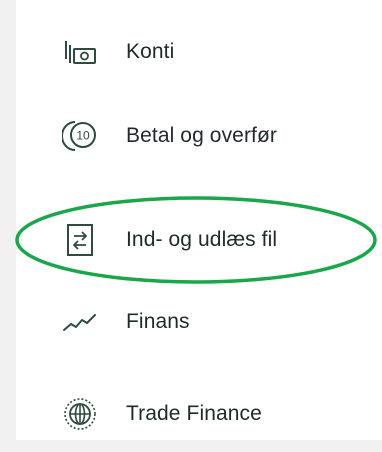  I want to click on nav-item-label: Ind- og udlæs fil, so click(202, 239).